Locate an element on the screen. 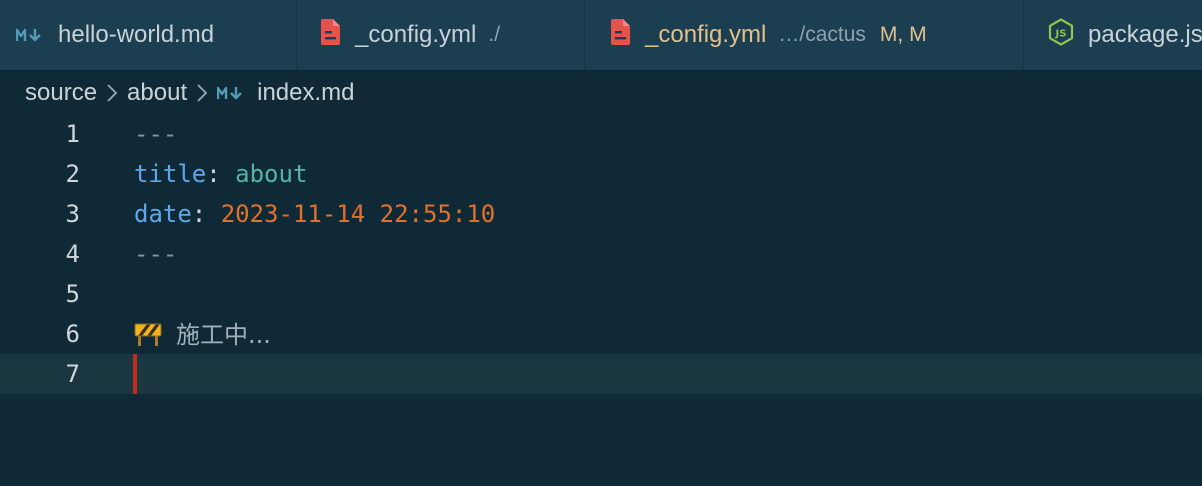 This screenshot has height=486, width=1202. yaml-key: date is located at coordinates (163, 214).